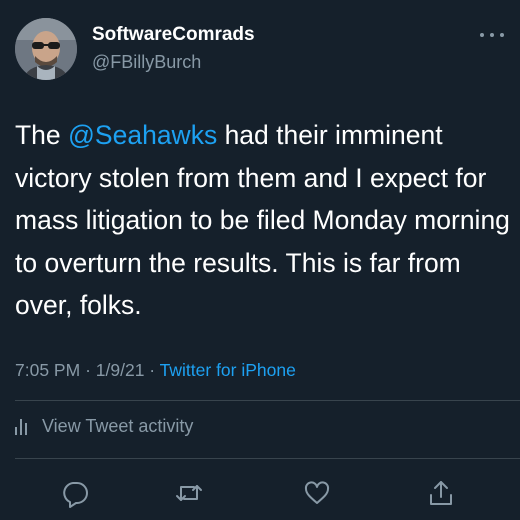 The width and height of the screenshot is (520, 520). What do you see at coordinates (142, 135) in the screenshot?
I see `mention-link: @Seahawks` at bounding box center [142, 135].